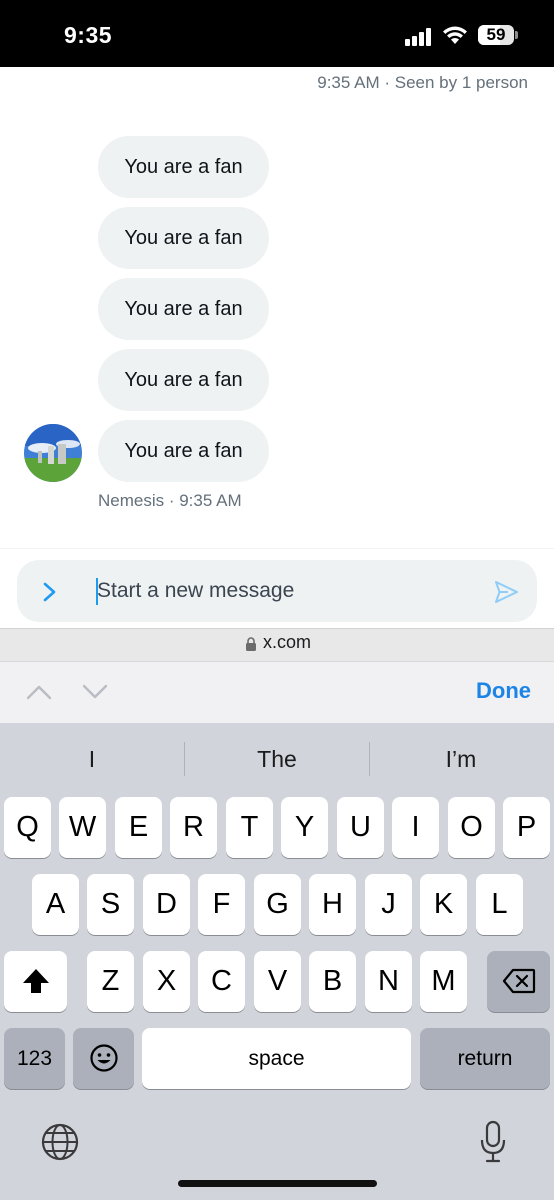  What do you see at coordinates (27, 827) in the screenshot?
I see `key-q: Q` at bounding box center [27, 827].